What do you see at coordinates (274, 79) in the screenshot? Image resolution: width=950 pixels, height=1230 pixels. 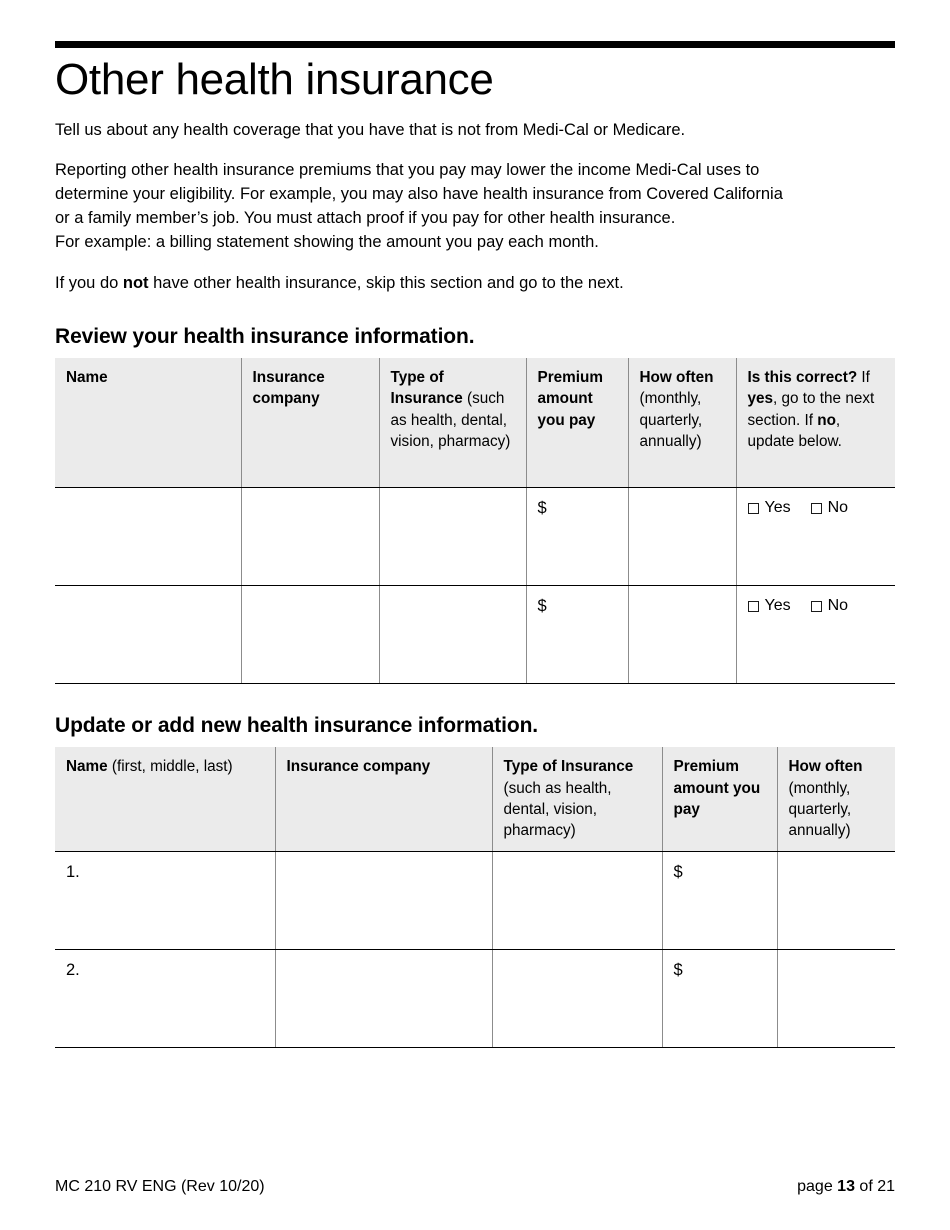 I see `page-title: Other health insurance` at bounding box center [274, 79].